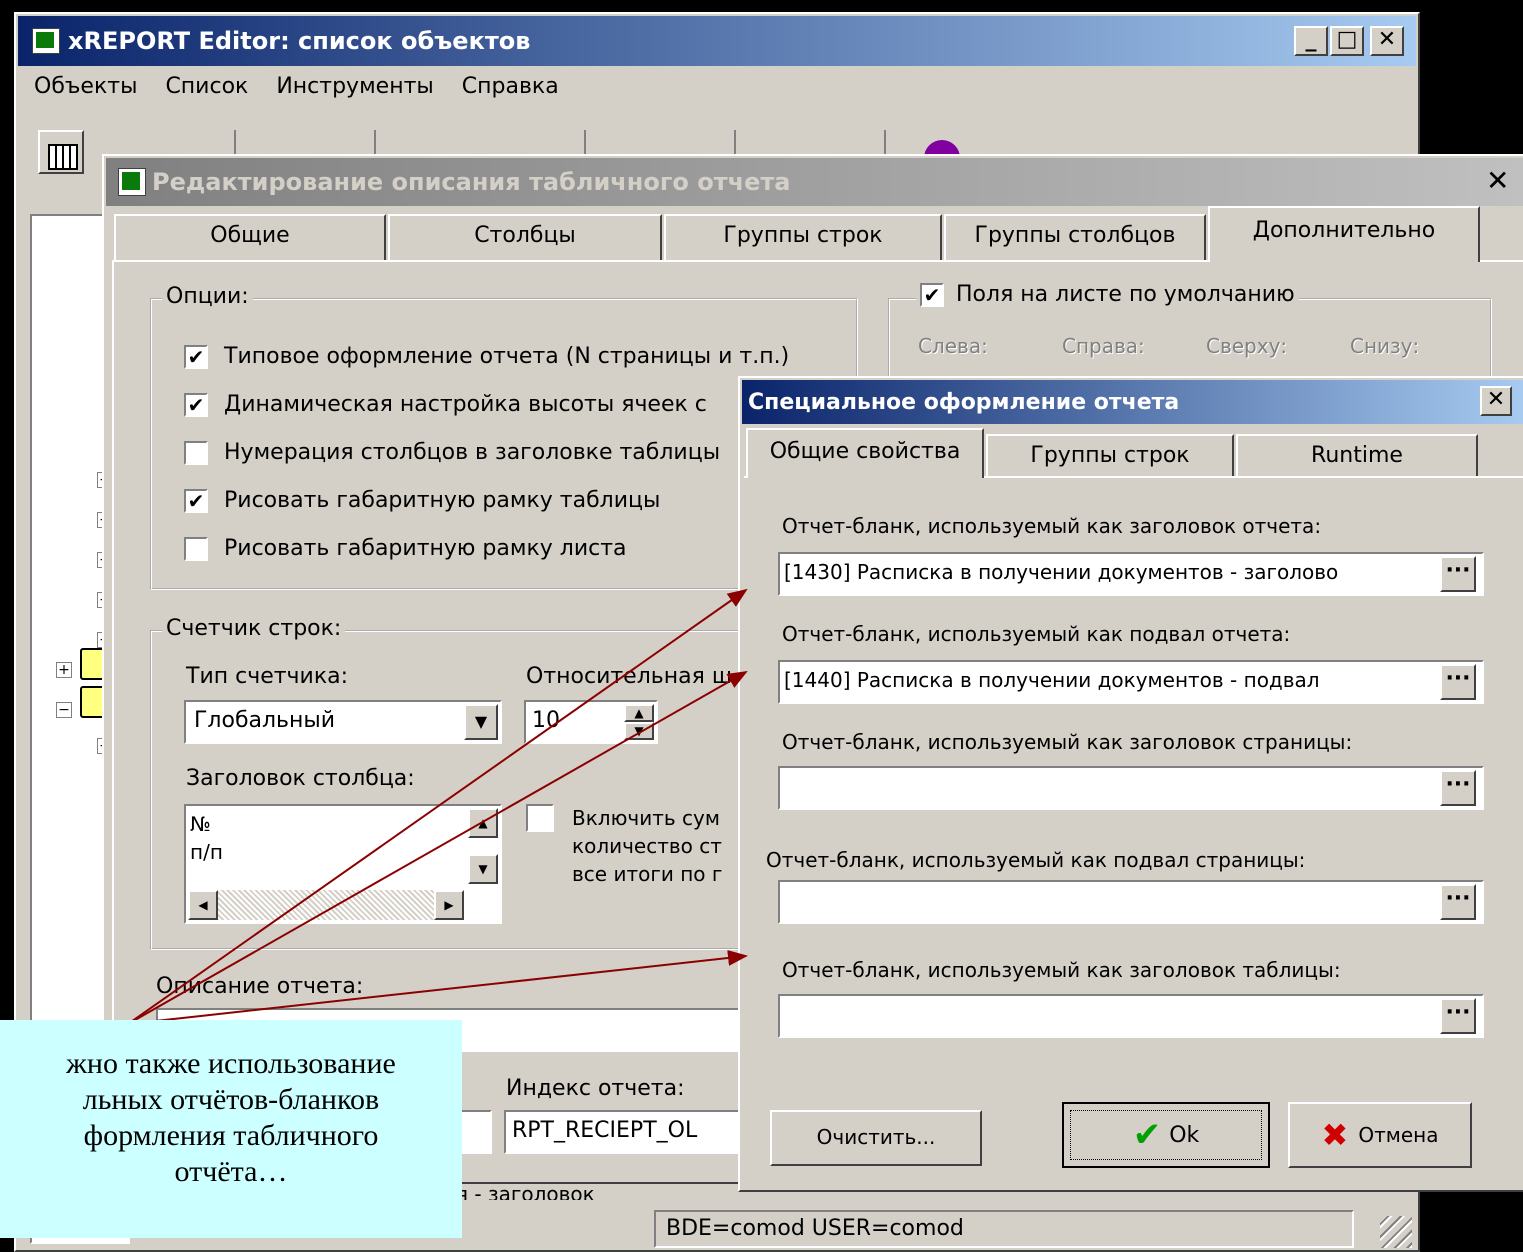  What do you see at coordinates (231, 1135) in the screenshot?
I see `callout-line: формления табличного` at bounding box center [231, 1135].